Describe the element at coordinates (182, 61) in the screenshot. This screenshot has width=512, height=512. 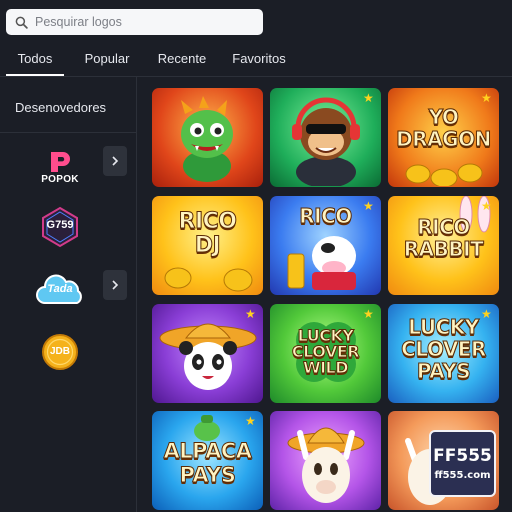
I see `tab-recente: Recente` at that location.